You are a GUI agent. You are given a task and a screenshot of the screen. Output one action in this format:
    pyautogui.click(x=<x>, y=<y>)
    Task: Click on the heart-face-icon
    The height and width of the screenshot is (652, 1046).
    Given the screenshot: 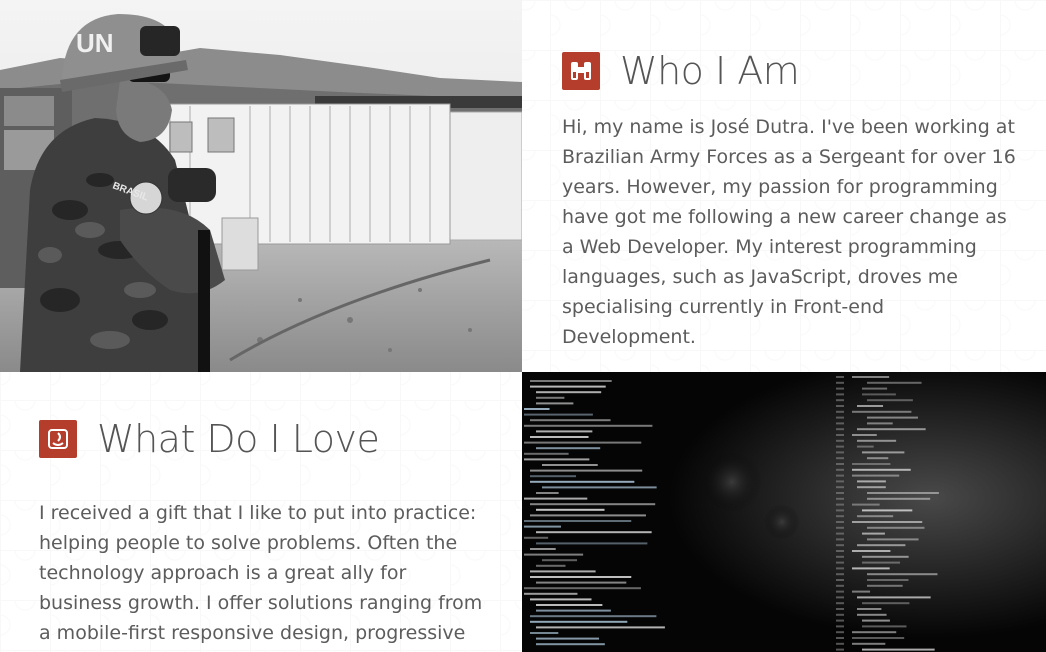 What is the action you would take?
    pyautogui.click(x=58, y=439)
    